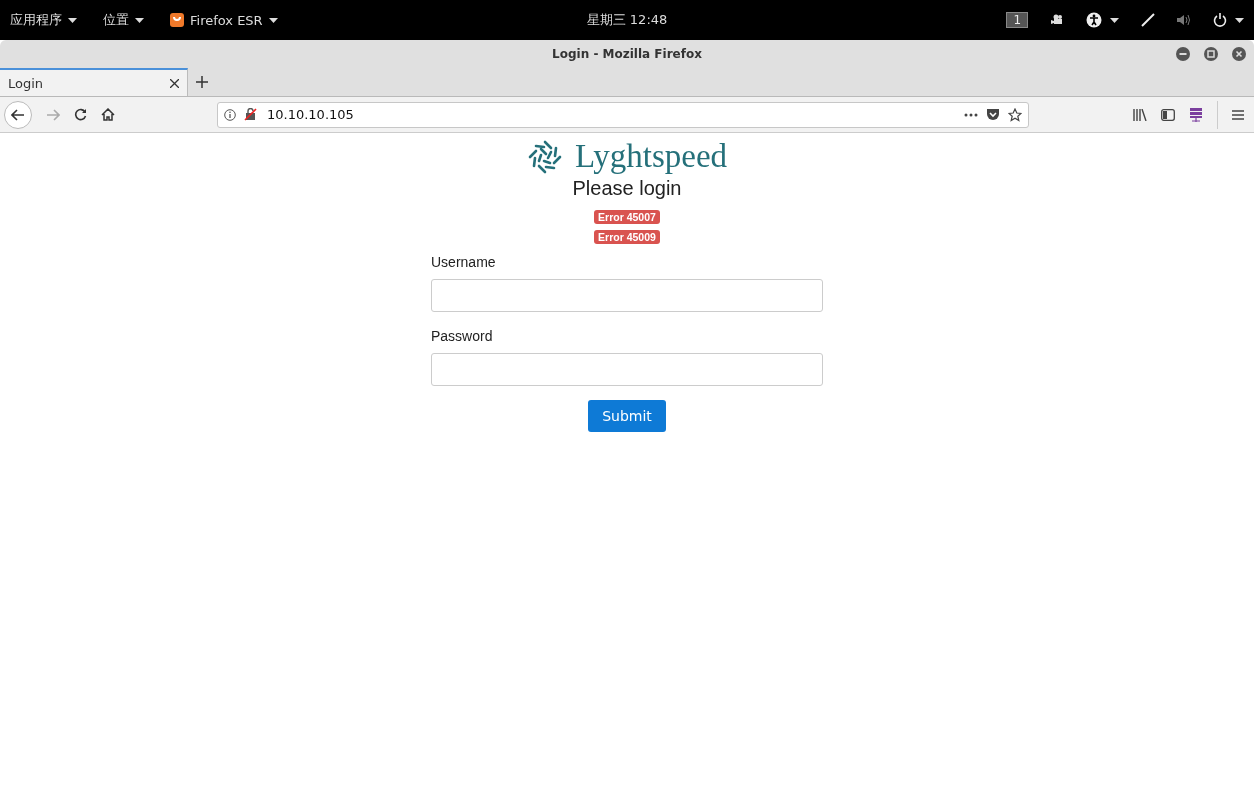 The image size is (1254, 800). I want to click on close-tab-icon, so click(174, 83).